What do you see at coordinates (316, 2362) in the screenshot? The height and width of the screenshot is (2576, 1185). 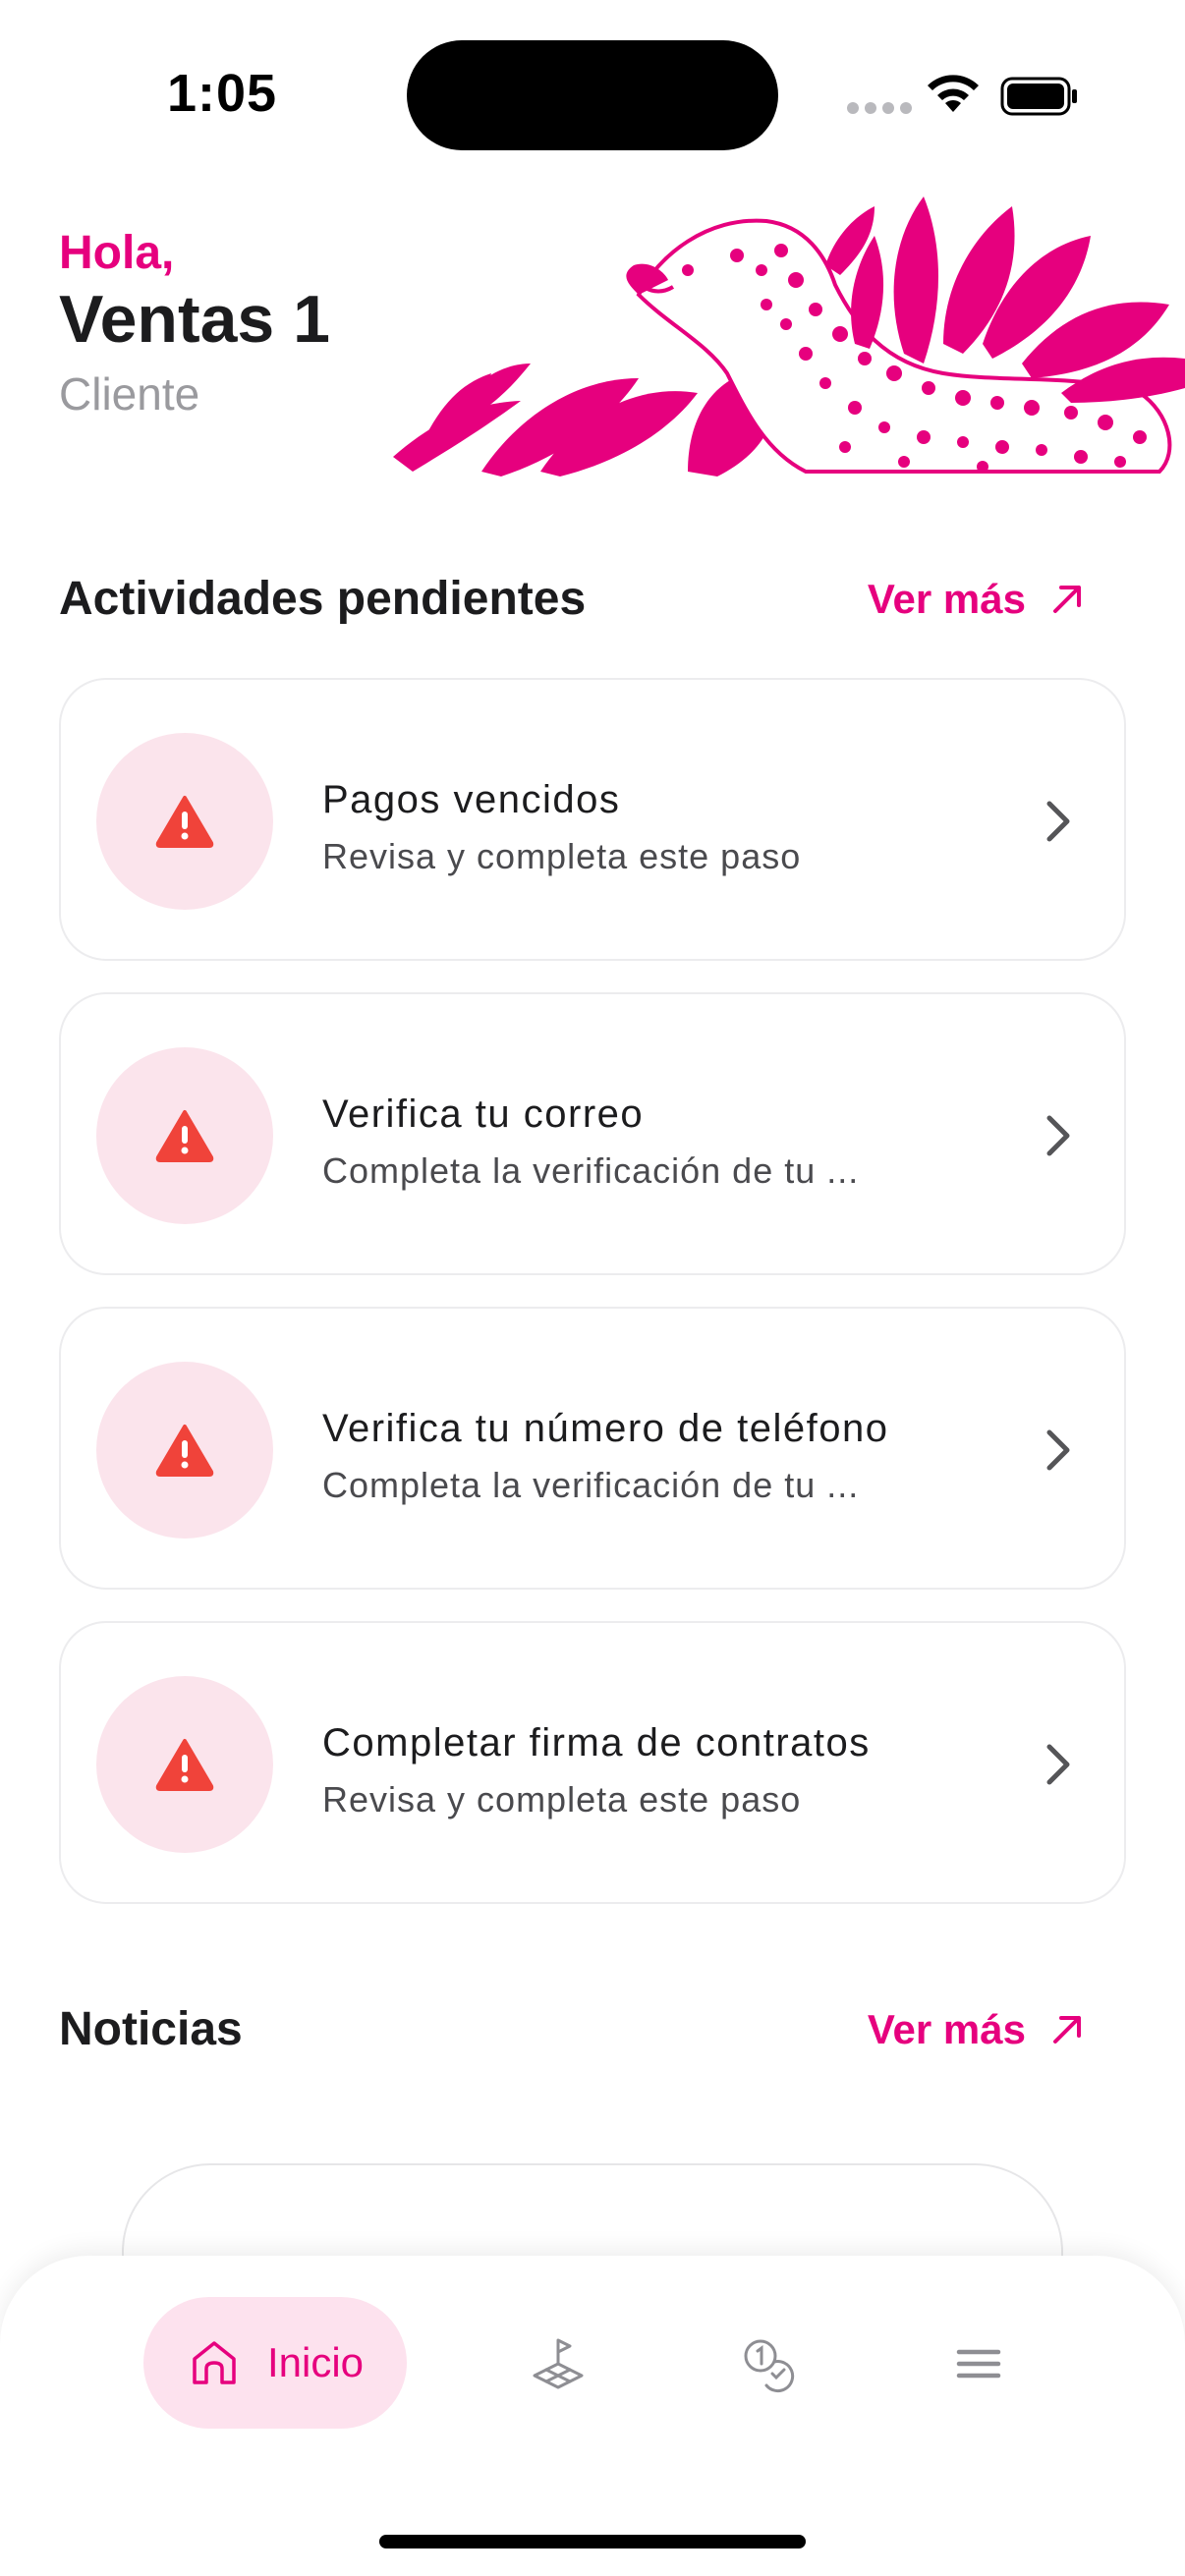 I see `nav-item-home-label: Inicio` at bounding box center [316, 2362].